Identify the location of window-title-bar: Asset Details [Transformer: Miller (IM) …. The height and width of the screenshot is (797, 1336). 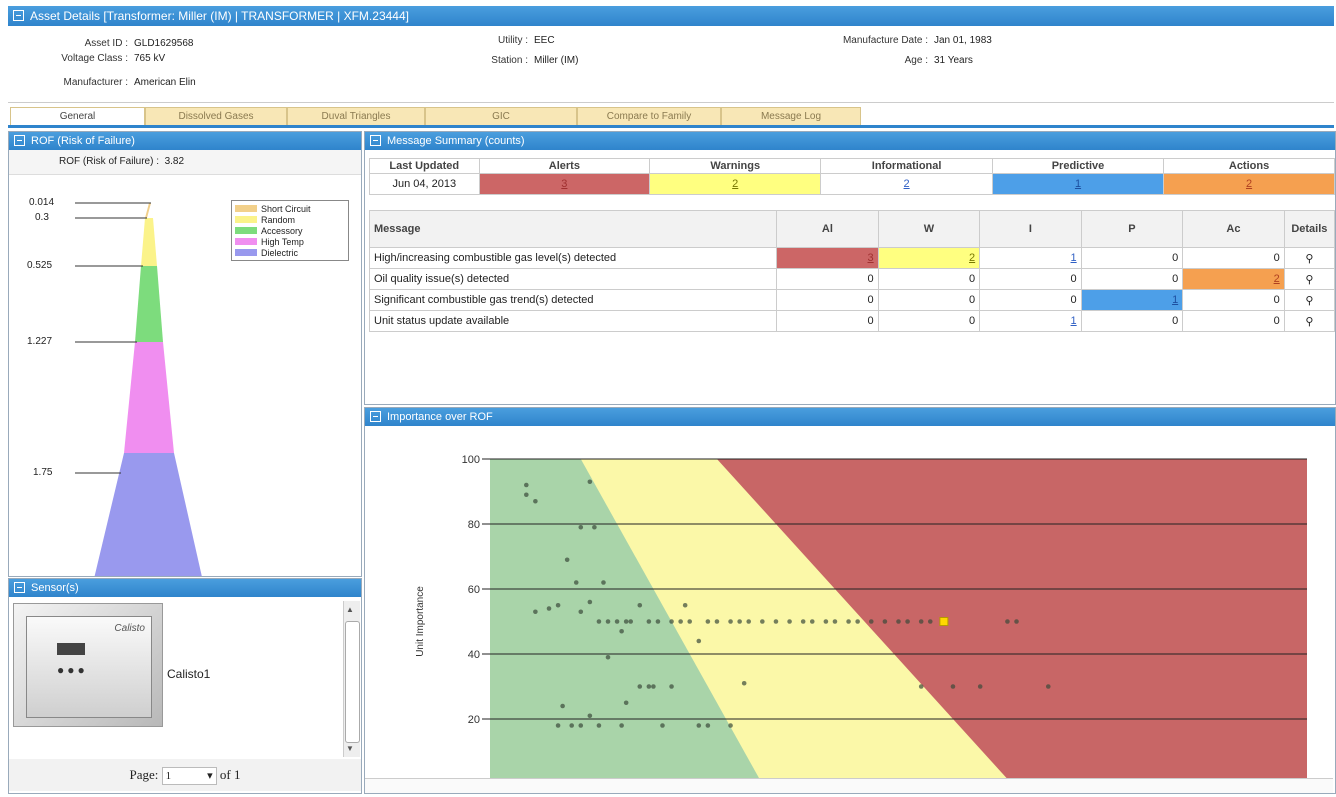
(671, 16).